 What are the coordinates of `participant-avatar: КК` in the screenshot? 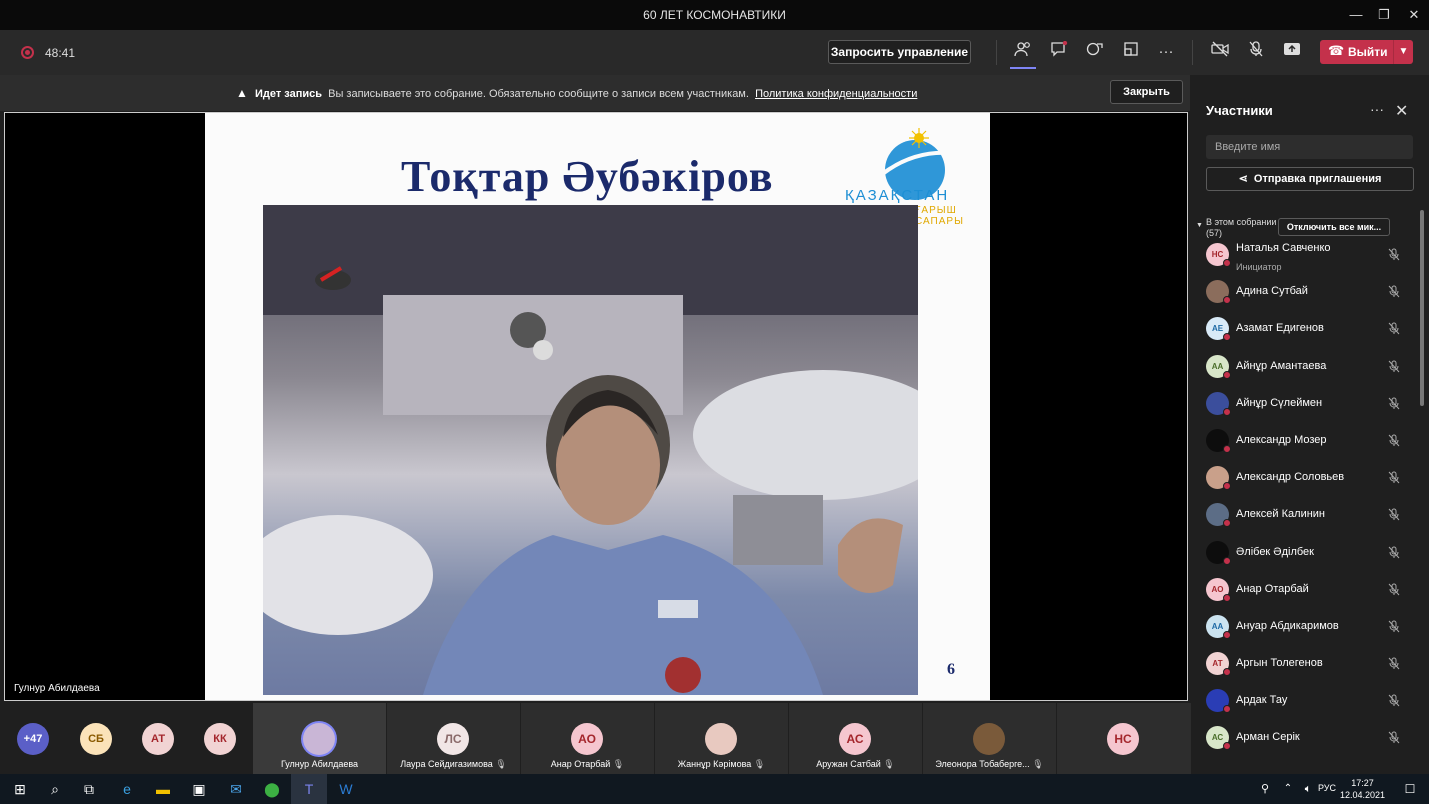 It's located at (220, 739).